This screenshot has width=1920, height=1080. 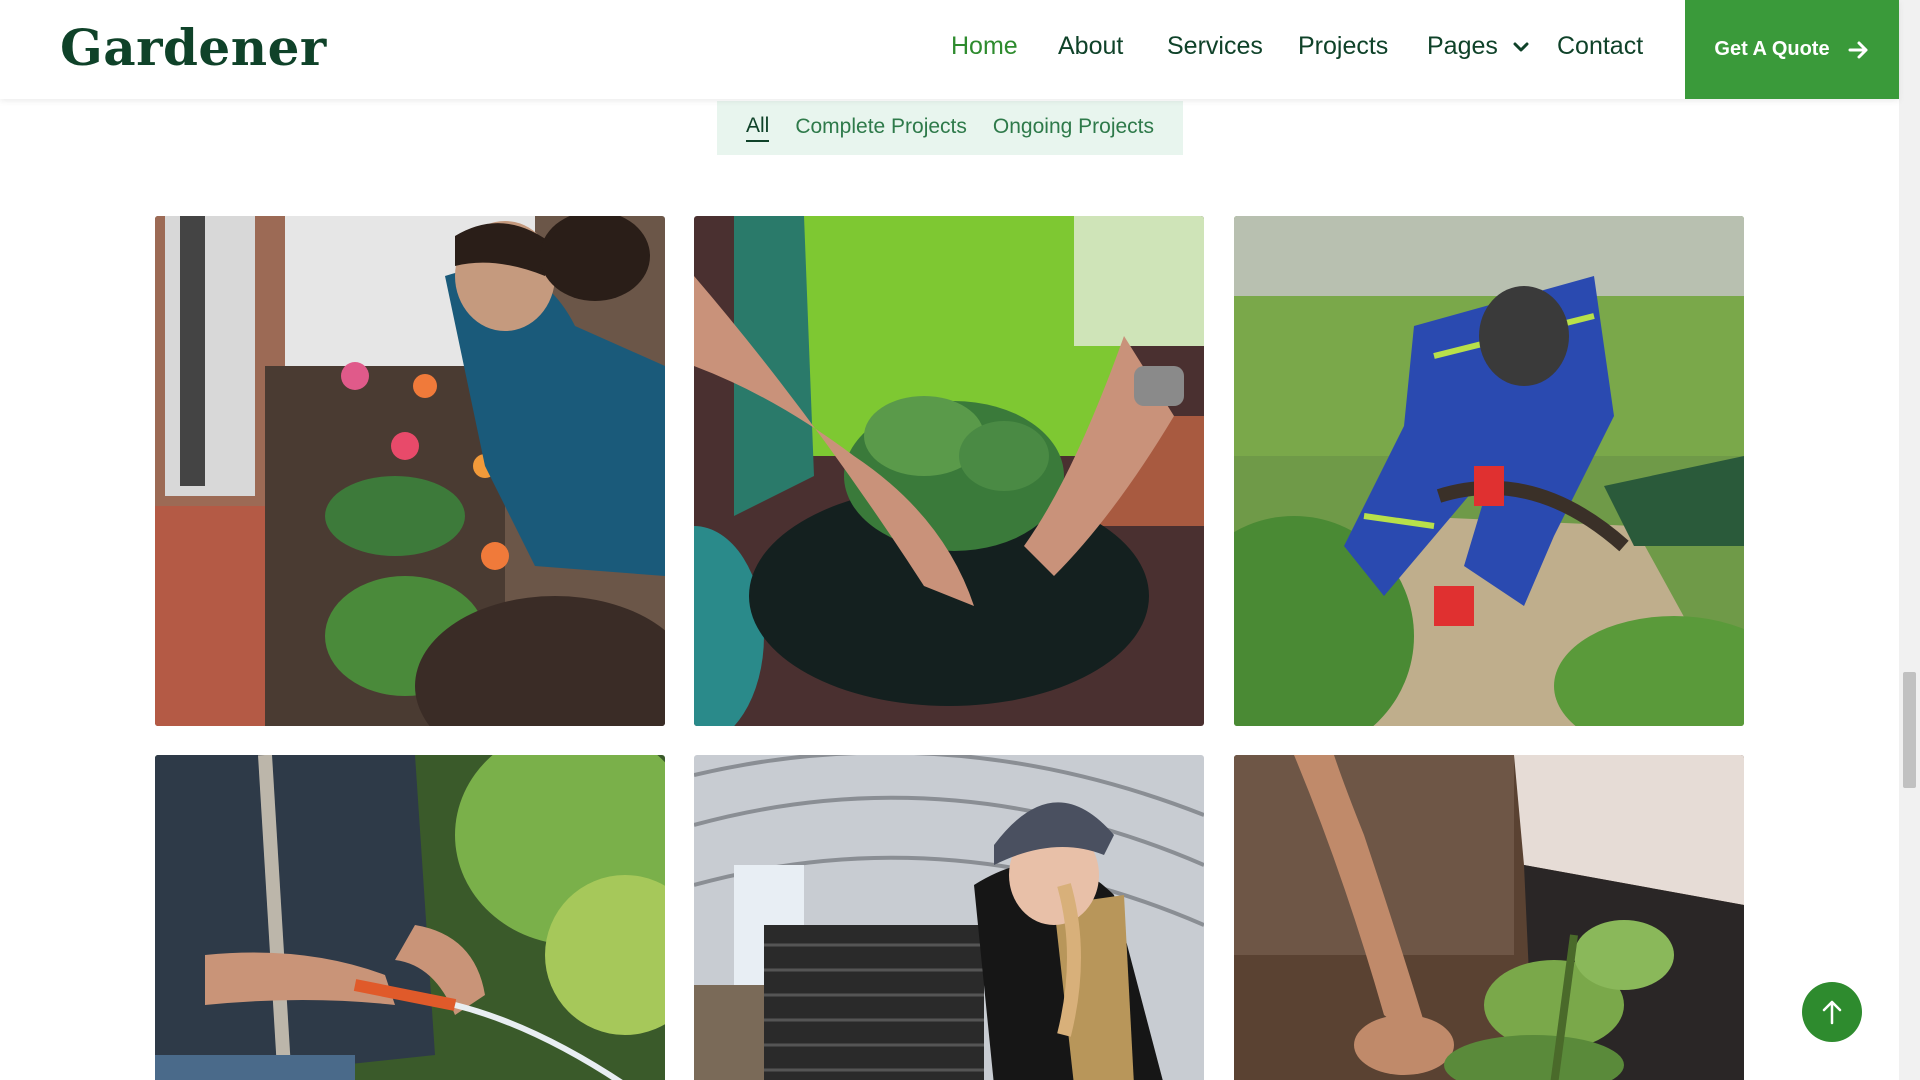 I want to click on nav-item-label: About, so click(x=1091, y=46).